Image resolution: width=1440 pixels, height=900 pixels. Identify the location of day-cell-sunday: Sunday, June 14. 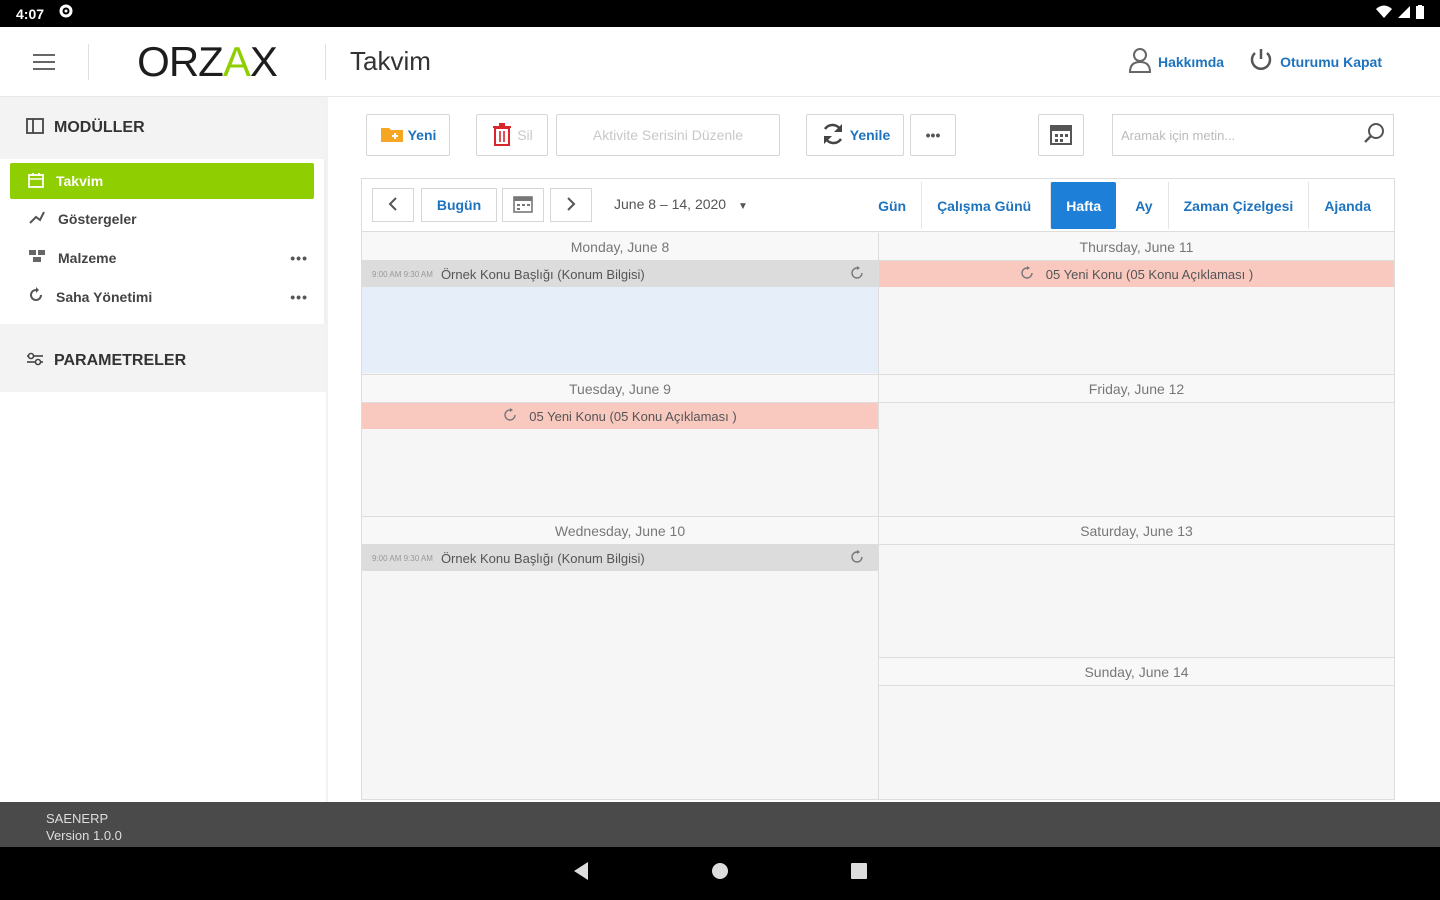
(1136, 728).